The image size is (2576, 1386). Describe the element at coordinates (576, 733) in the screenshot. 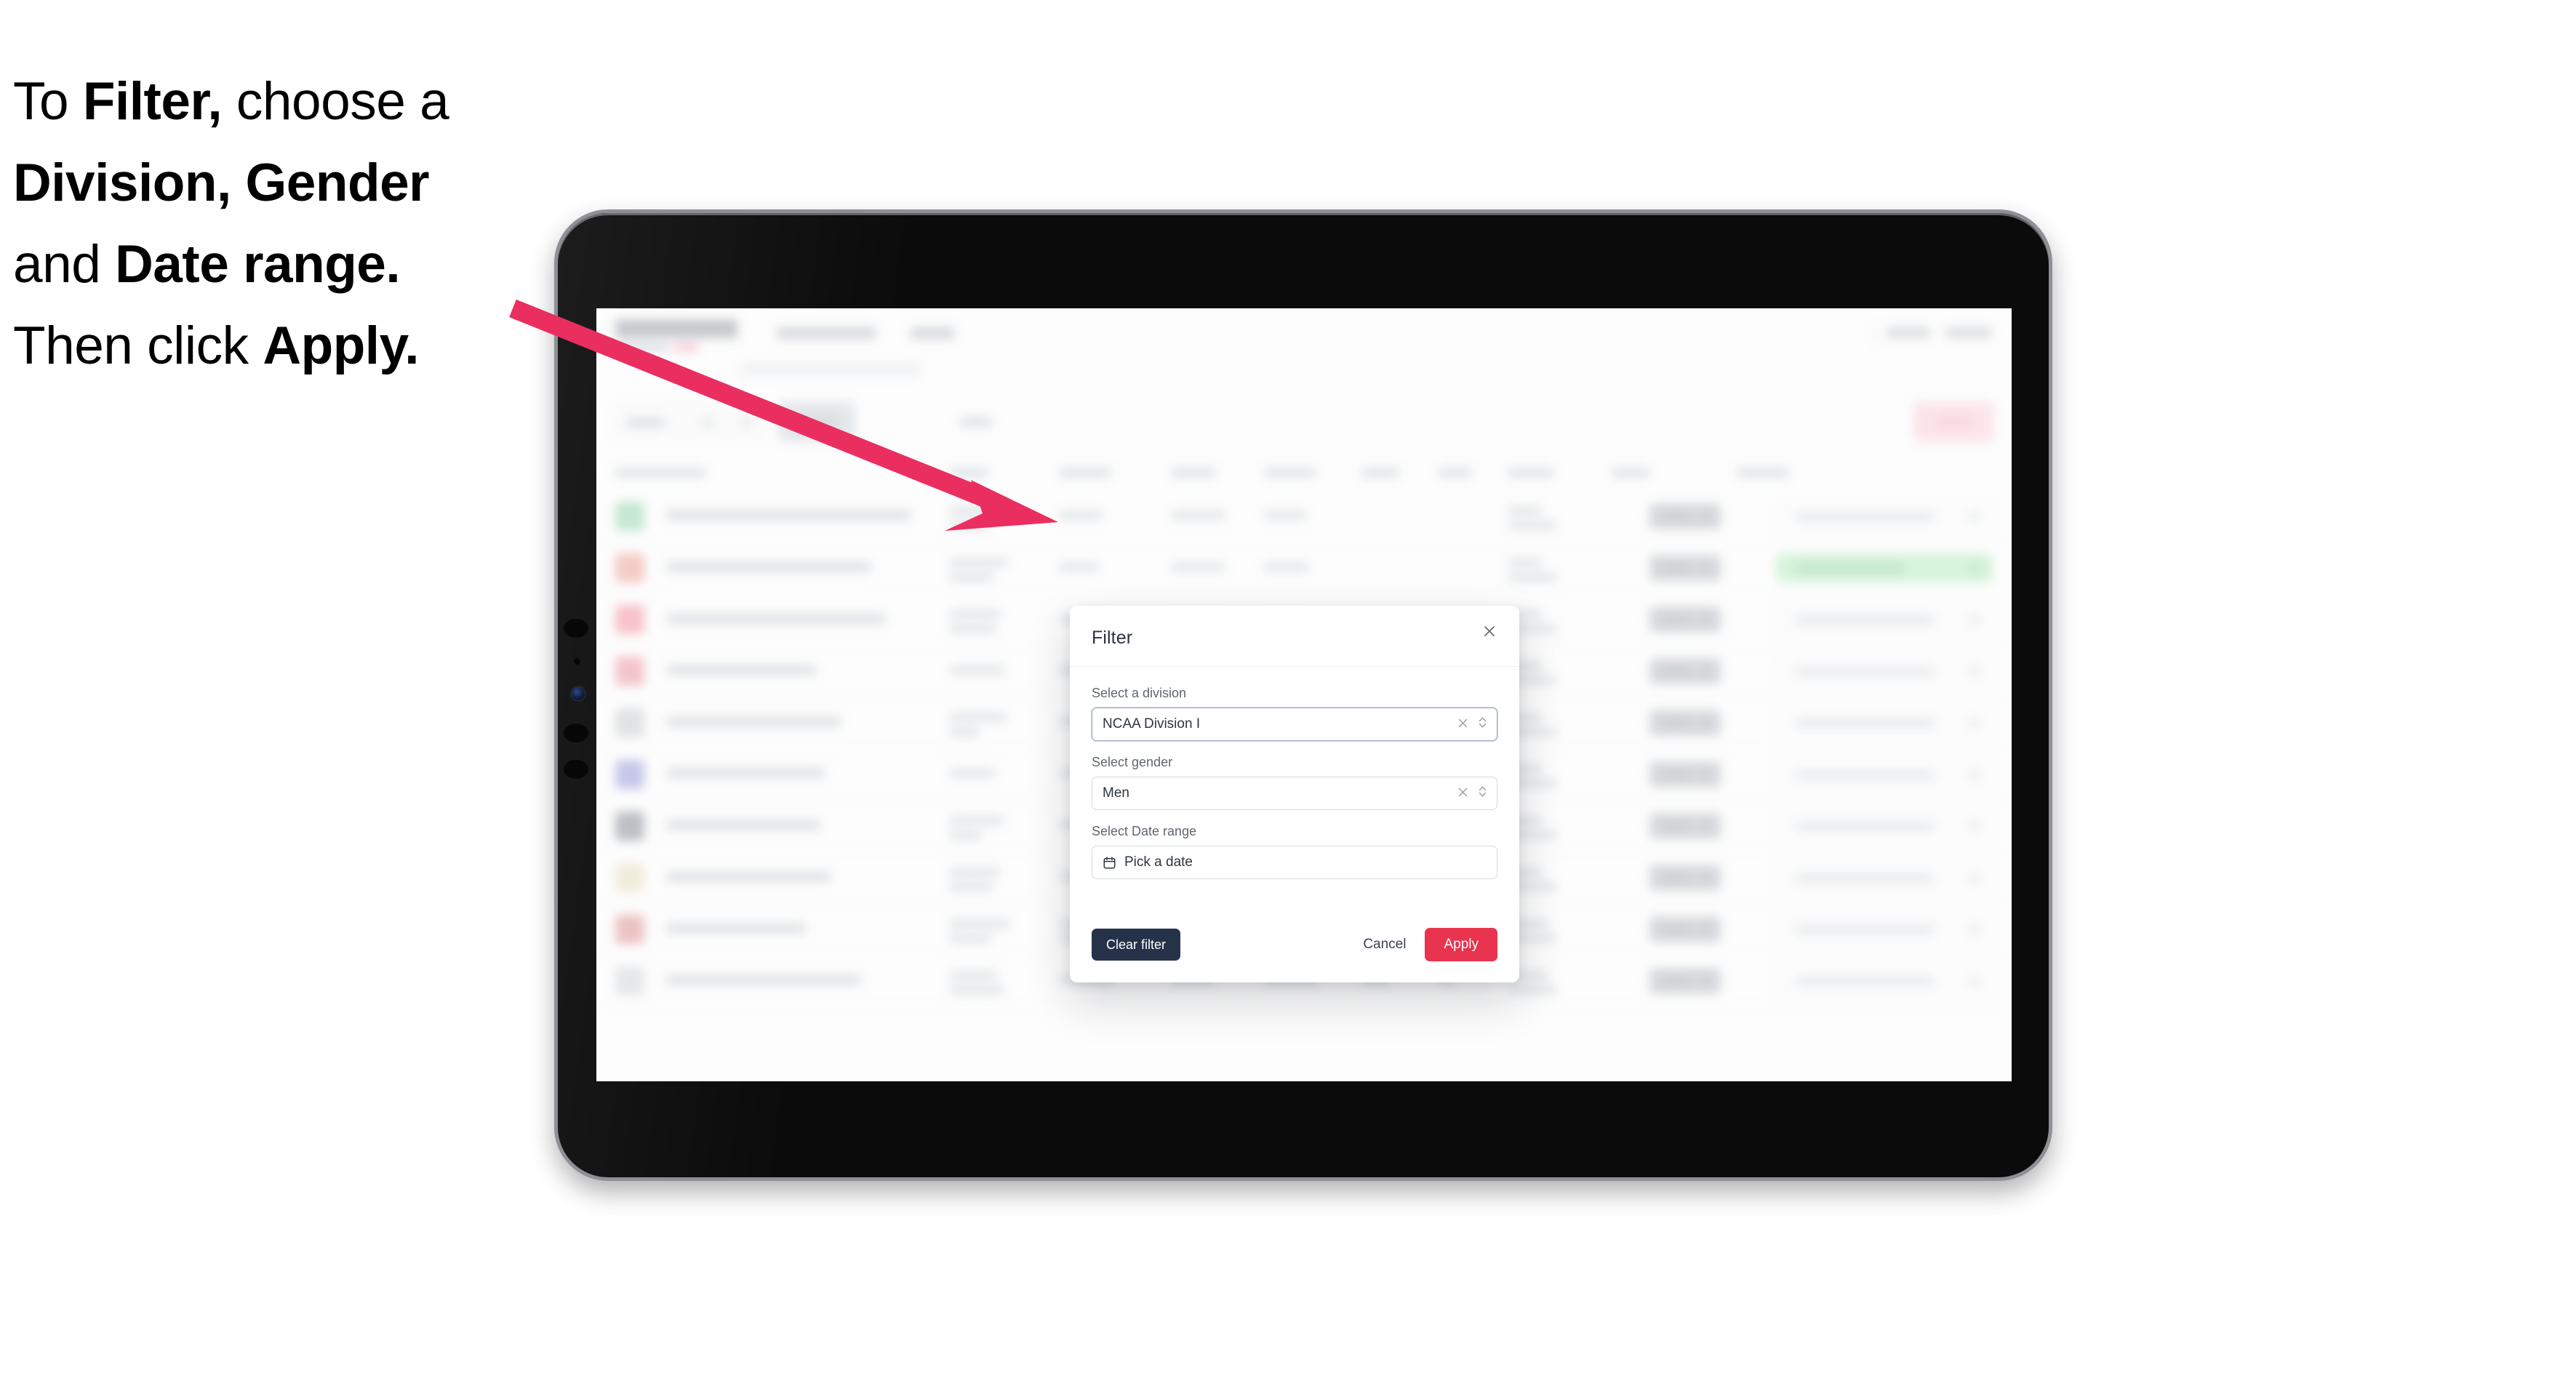

I see `volume-down-button` at that location.